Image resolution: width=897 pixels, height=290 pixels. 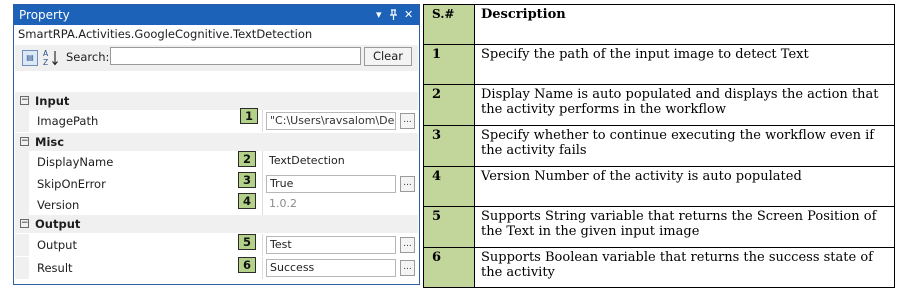 What do you see at coordinates (46, 53) in the screenshot?
I see `svg-text: A` at bounding box center [46, 53].